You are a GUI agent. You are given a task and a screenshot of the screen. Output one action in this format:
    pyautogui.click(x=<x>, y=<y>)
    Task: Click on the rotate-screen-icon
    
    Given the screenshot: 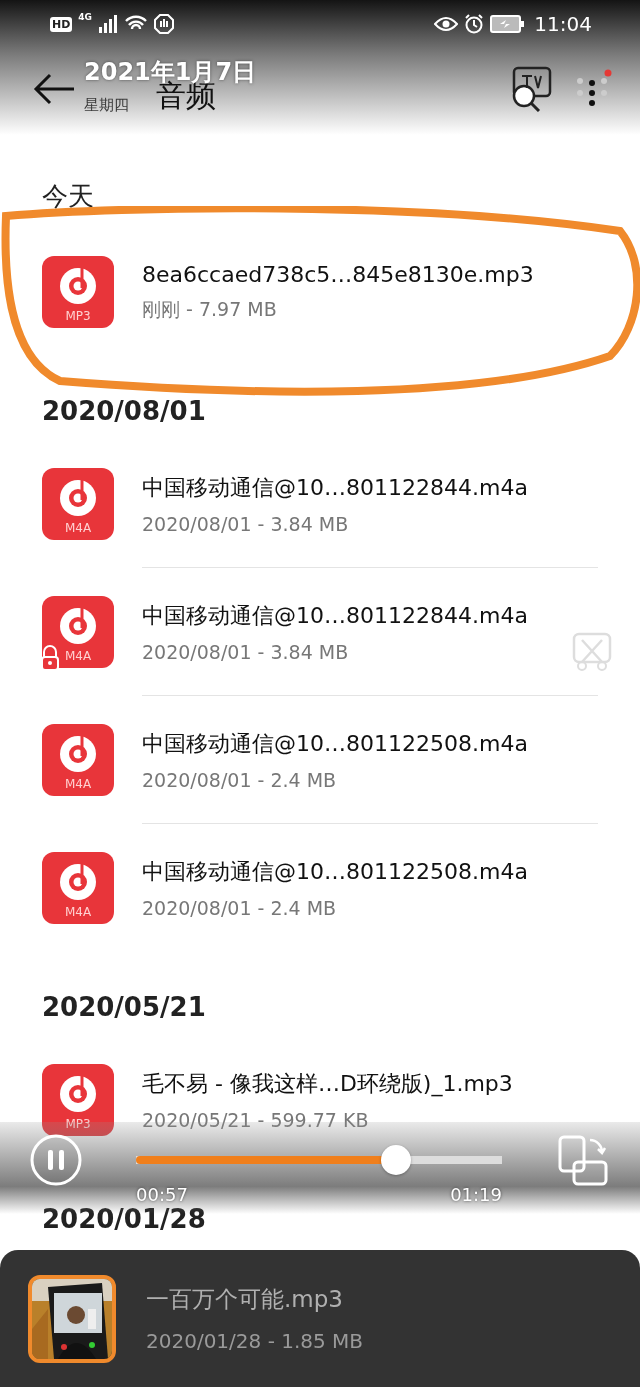 What is the action you would take?
    pyautogui.click(x=583, y=1161)
    